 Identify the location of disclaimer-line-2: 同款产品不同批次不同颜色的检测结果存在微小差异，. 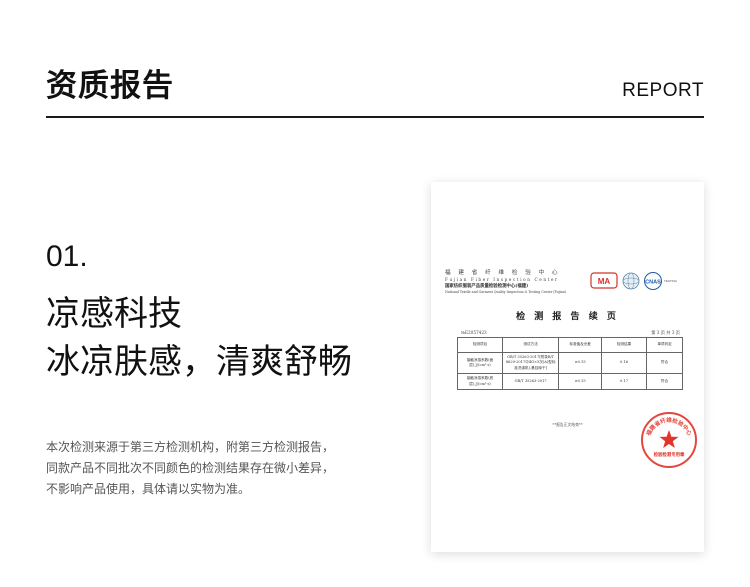
(190, 468).